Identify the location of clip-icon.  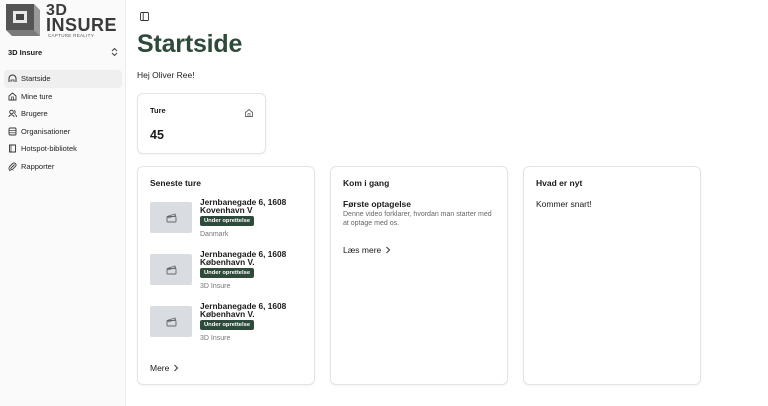
(12, 166).